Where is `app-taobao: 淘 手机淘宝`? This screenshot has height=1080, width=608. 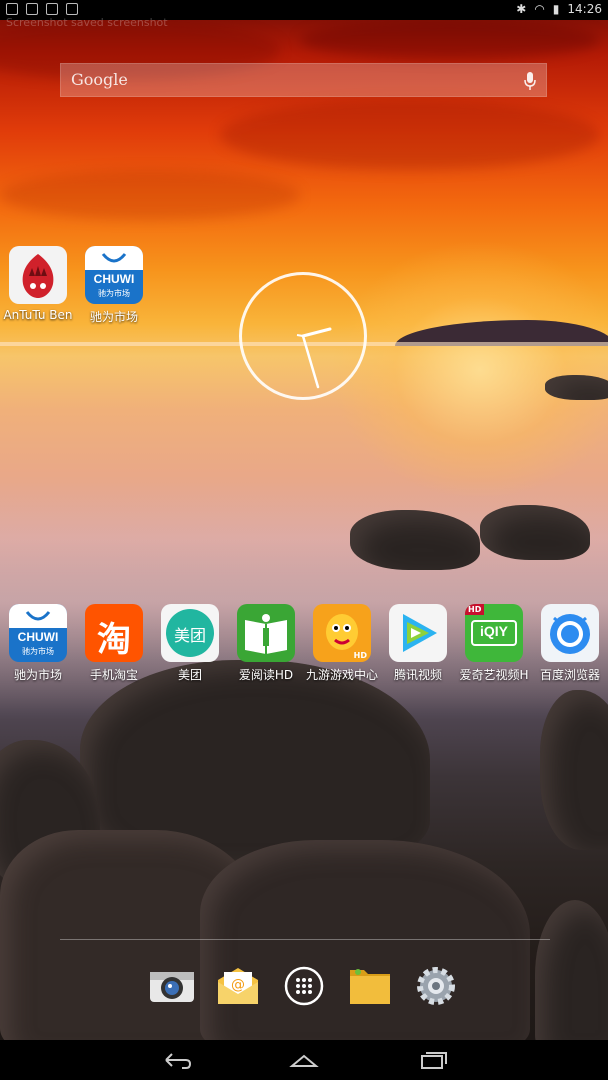
app-taobao: 淘 手机淘宝 is located at coordinates (114, 643).